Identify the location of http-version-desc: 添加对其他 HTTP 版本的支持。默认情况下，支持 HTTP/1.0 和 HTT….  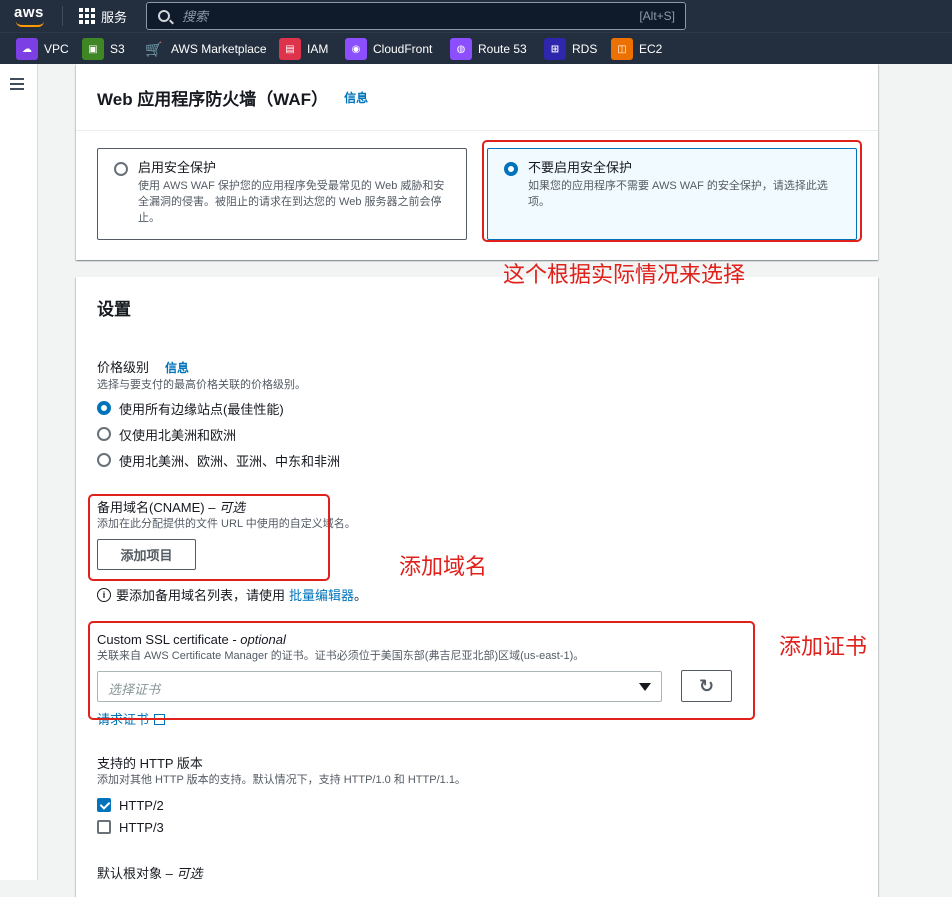
(281, 780).